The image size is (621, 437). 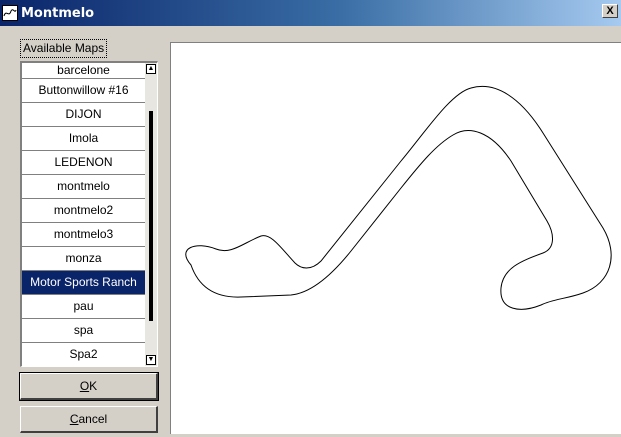 I want to click on ok-button: OK, so click(x=89, y=386).